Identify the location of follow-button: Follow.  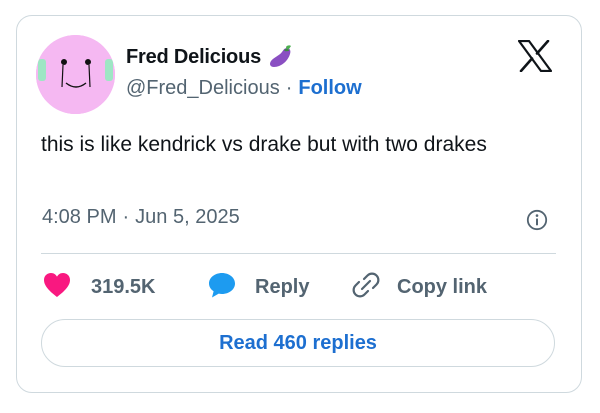
(329, 88).